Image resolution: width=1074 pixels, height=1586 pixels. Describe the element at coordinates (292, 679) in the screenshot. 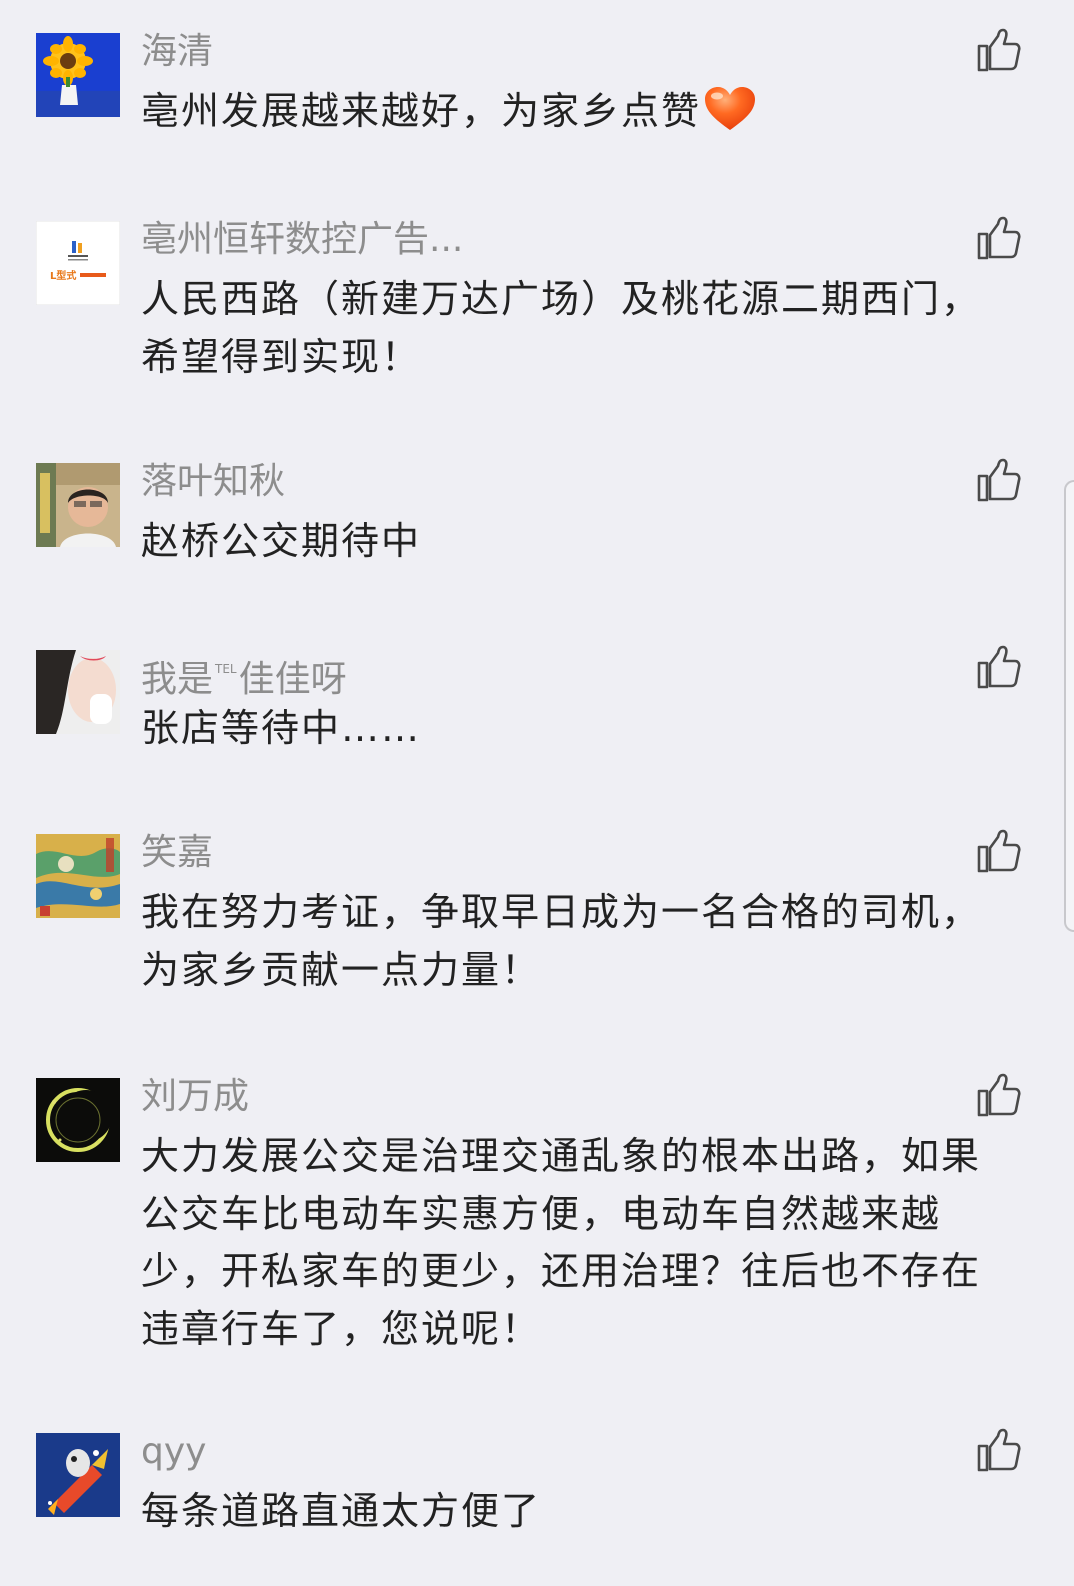

I see `commenter-name-suffix: 佳佳呀` at that location.